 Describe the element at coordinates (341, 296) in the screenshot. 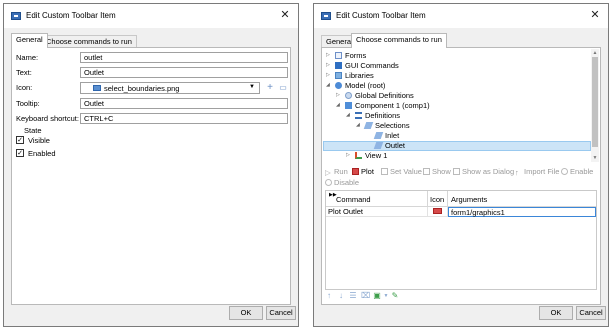

I see `move-down-icon: ↓` at that location.